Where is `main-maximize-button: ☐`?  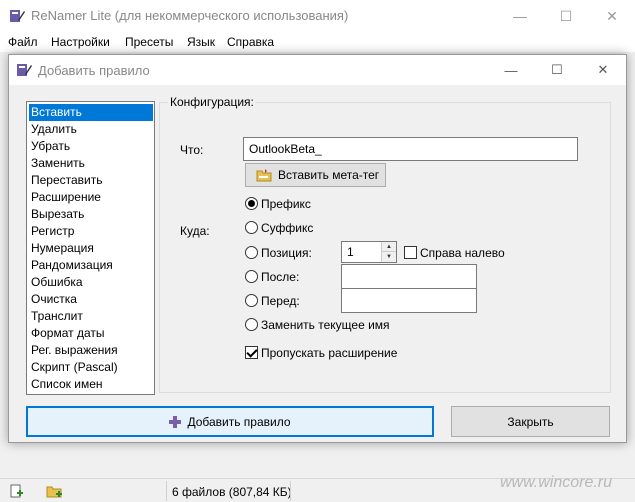 main-maximize-button: ☐ is located at coordinates (566, 16).